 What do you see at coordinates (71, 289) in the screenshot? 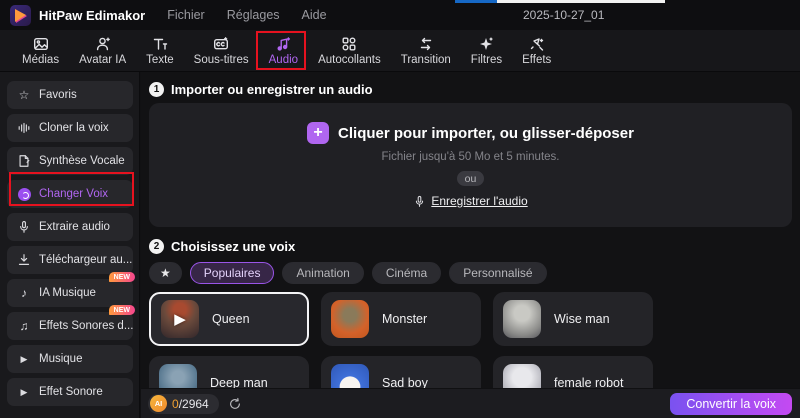
I see `sidebar-item-ia-musique: ♪ IA Musique NEW` at bounding box center [71, 289].